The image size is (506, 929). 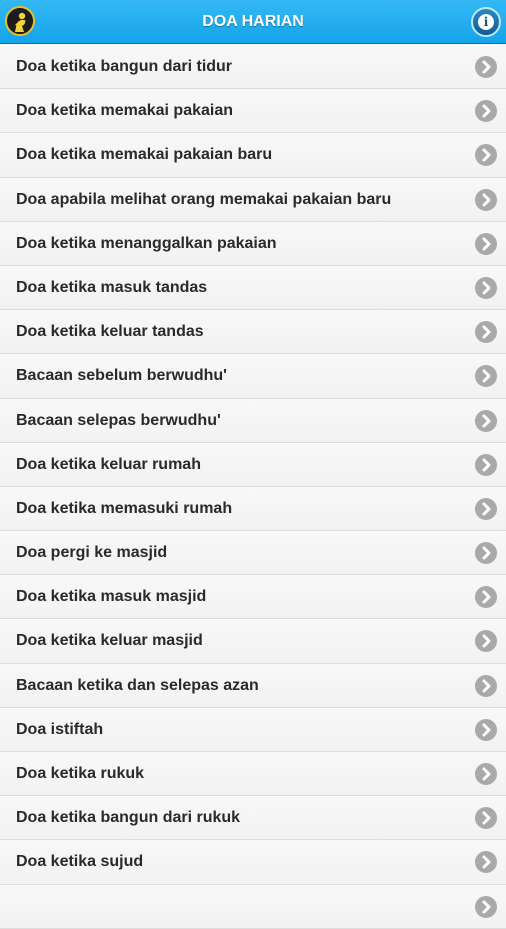 What do you see at coordinates (146, 243) in the screenshot?
I see `list-item-label: Doa ketika menanggalkan pakaian` at bounding box center [146, 243].